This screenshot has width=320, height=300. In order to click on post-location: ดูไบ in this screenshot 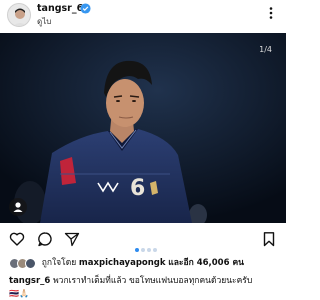, I will do `click(44, 21)`.